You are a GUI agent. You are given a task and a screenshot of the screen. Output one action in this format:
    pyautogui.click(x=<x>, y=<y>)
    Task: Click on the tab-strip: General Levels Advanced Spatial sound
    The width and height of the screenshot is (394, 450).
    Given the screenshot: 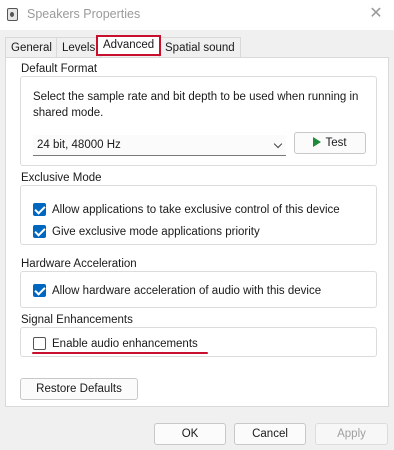 What is the action you would take?
    pyautogui.click(x=197, y=47)
    